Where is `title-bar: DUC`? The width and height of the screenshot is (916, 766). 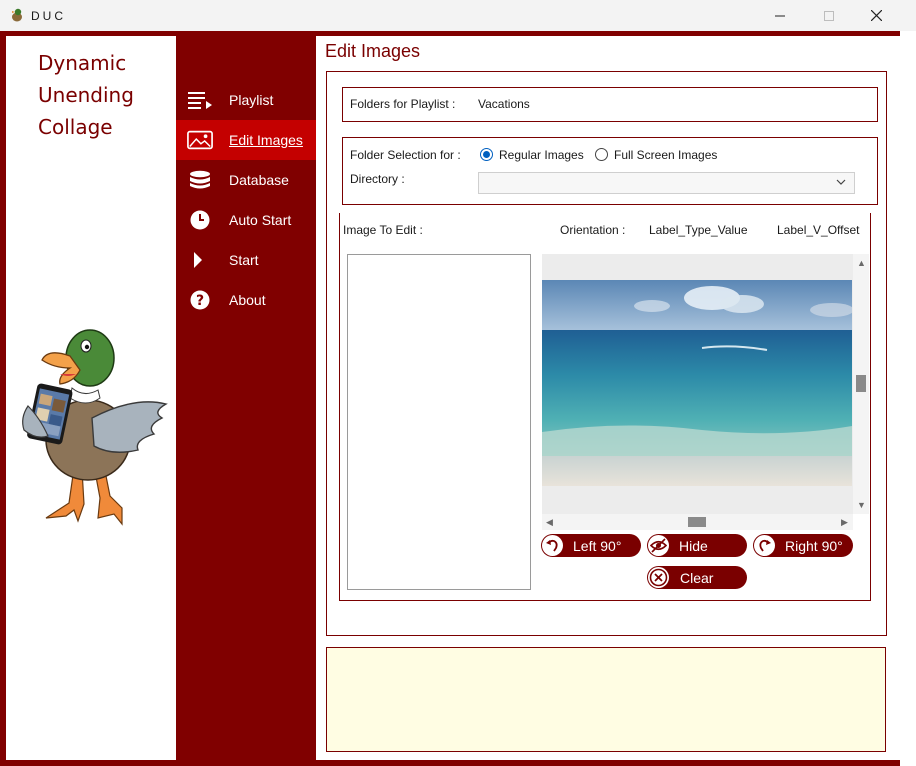
title-bar: DUC is located at coordinates (458, 15).